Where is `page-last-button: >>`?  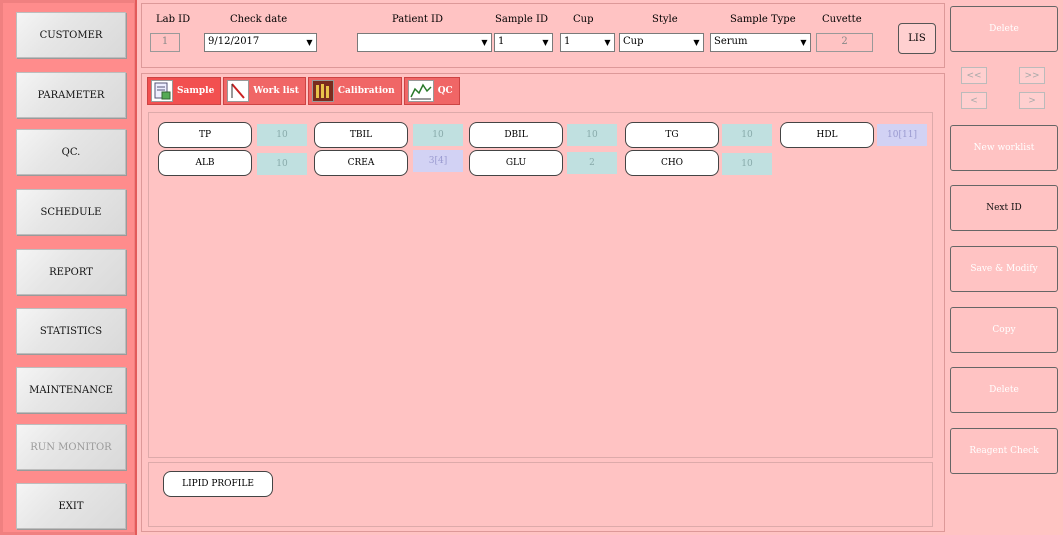 page-last-button: >> is located at coordinates (1032, 75).